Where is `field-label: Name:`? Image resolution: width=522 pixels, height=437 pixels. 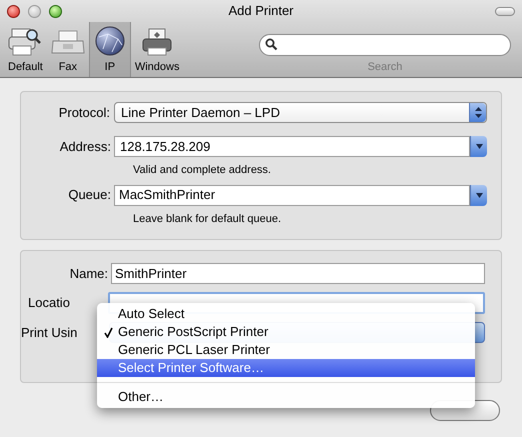
field-label: Name: is located at coordinates (88, 273).